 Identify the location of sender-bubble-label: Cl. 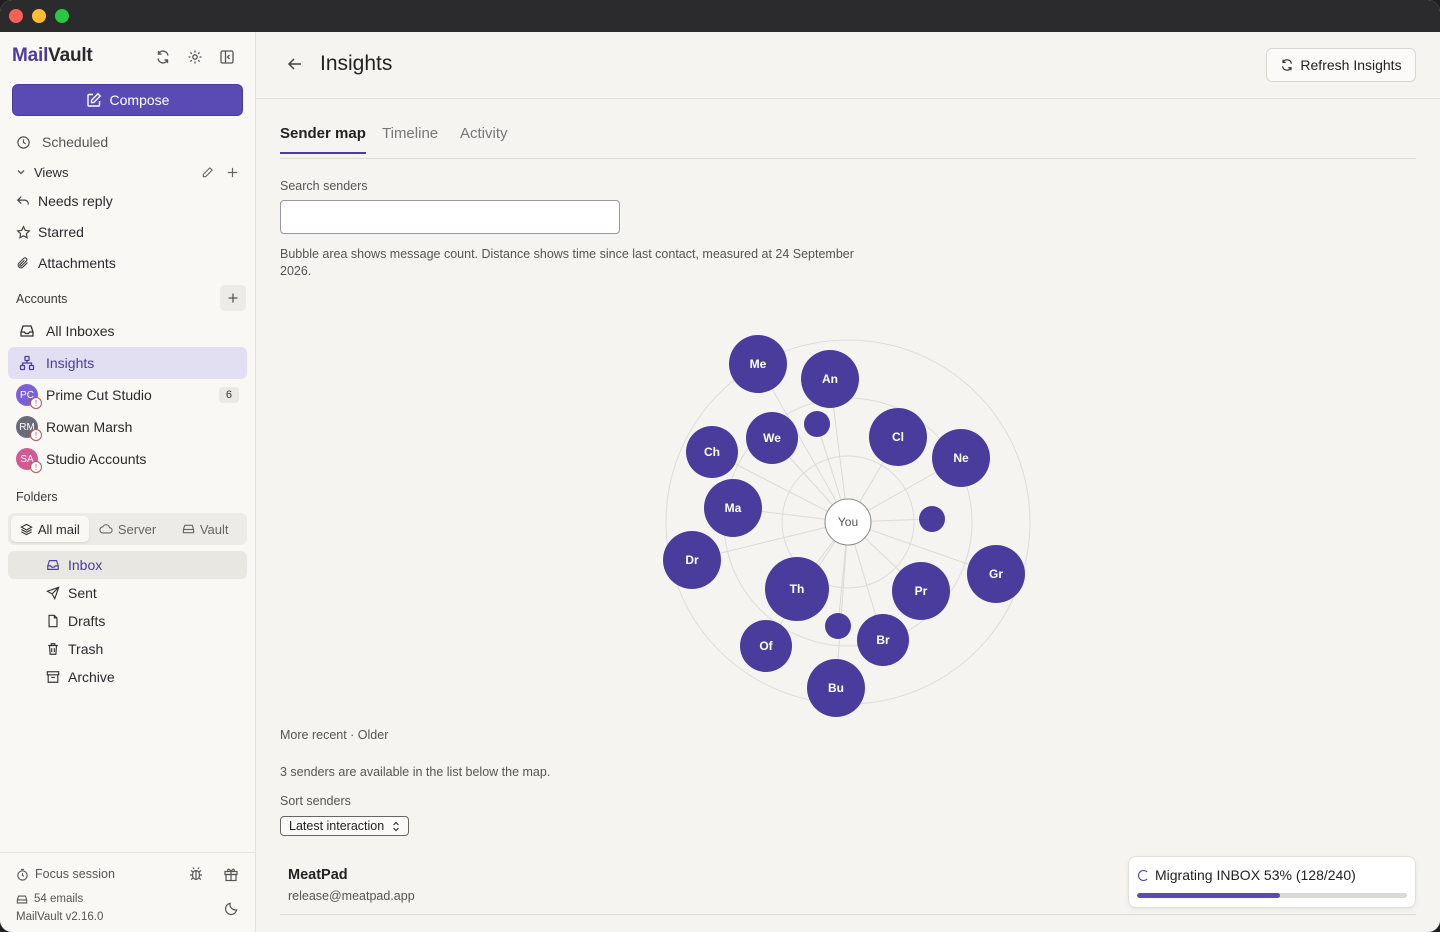
(898, 437).